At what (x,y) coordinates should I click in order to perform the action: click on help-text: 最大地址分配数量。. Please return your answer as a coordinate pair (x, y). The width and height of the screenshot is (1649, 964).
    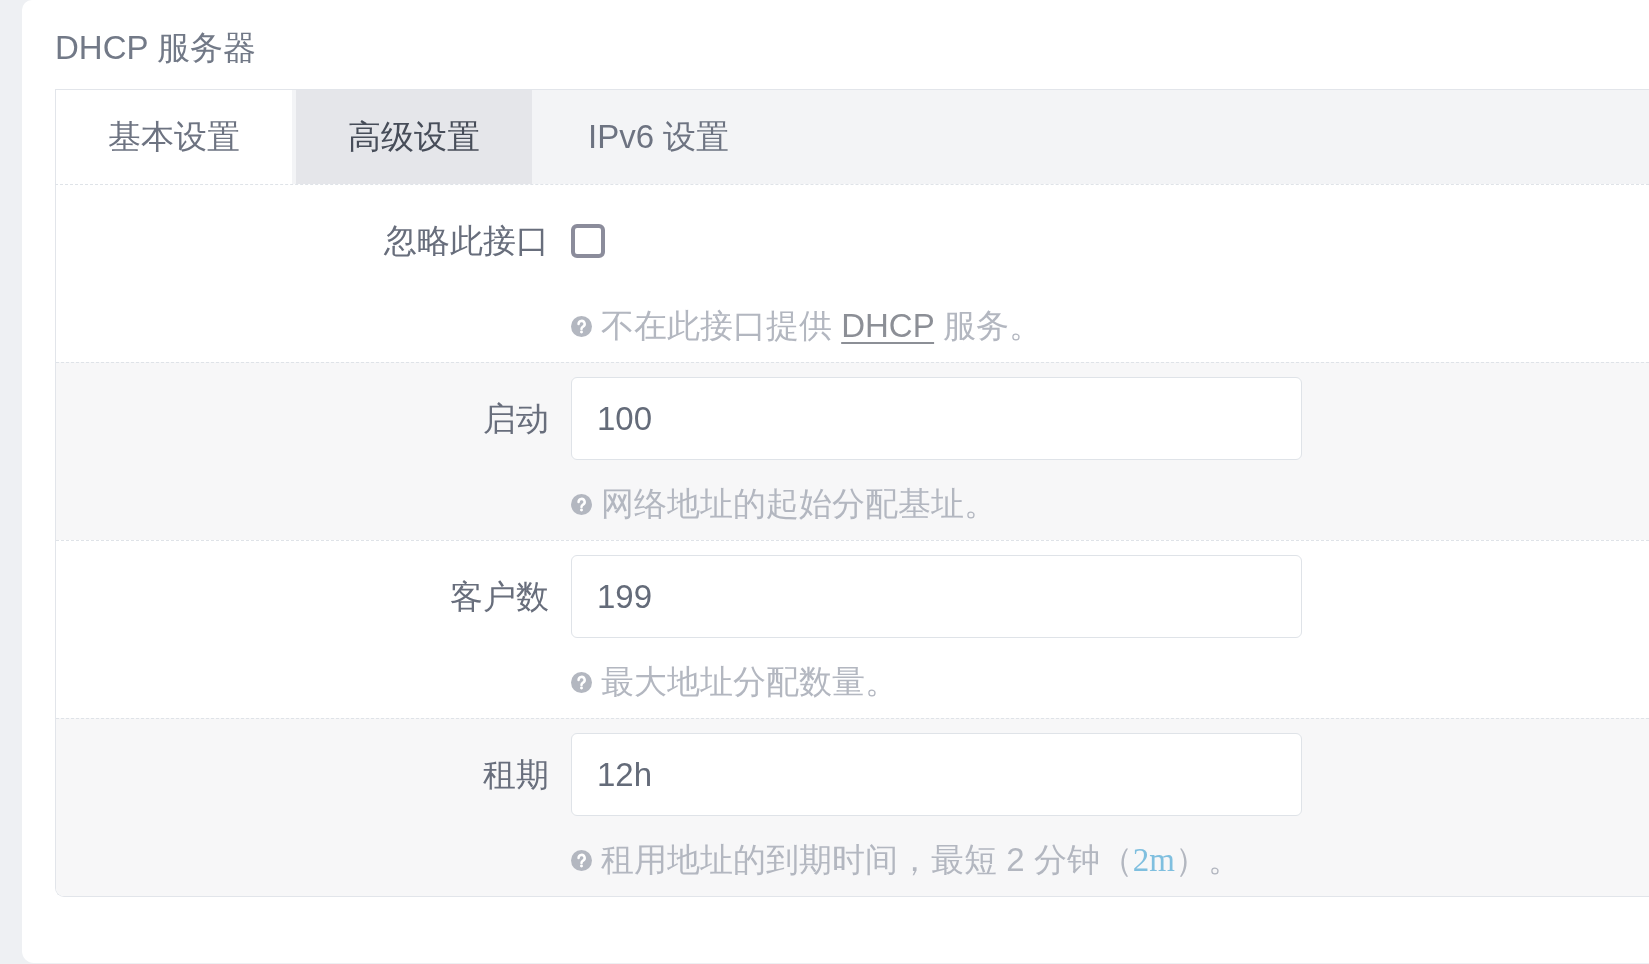
    Looking at the image, I should click on (749, 682).